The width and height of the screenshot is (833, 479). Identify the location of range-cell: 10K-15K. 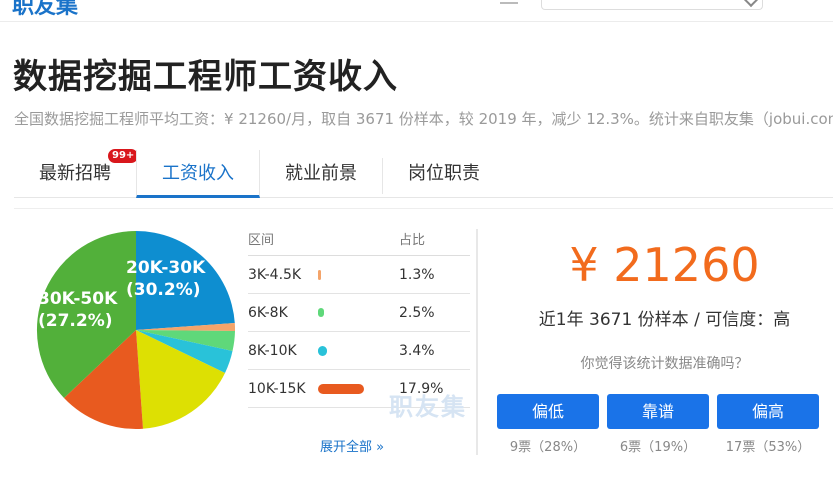
(277, 389).